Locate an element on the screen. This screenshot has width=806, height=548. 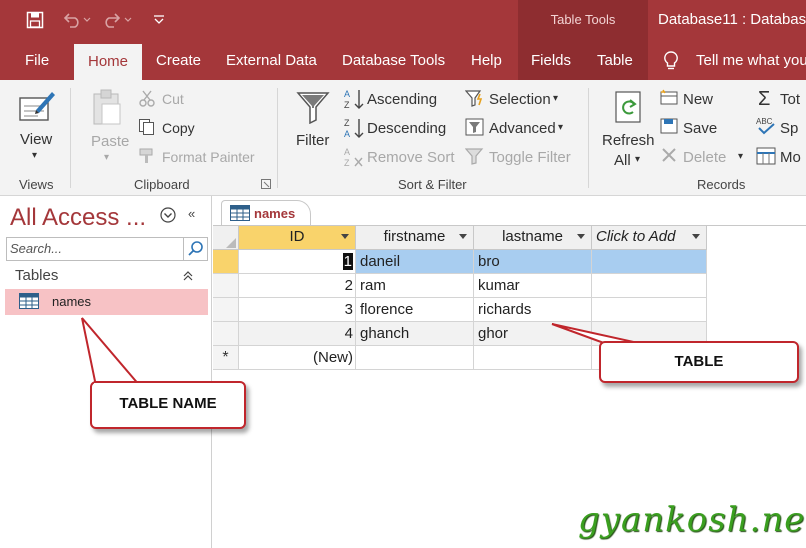
watermark-logo: gyankosh.net is located at coordinates (692, 520).